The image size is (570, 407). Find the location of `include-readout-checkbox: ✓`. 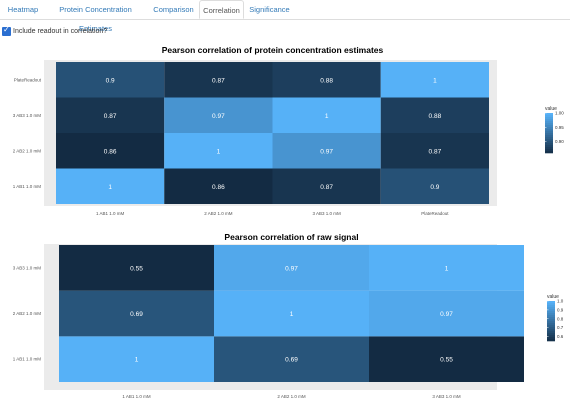

include-readout-checkbox: ✓ is located at coordinates (6, 30).